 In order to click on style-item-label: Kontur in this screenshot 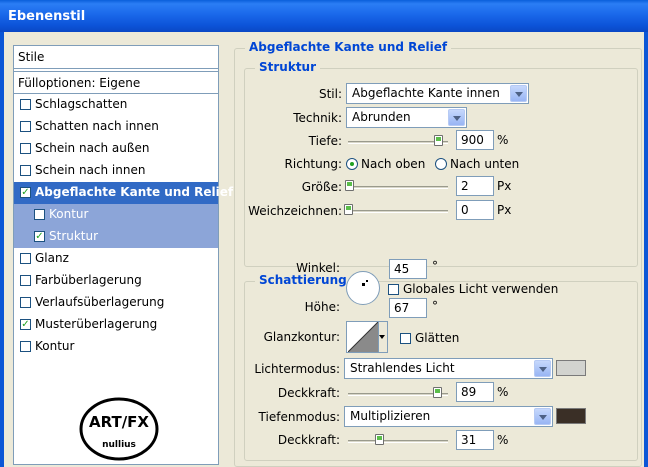, I will do `click(55, 346)`.